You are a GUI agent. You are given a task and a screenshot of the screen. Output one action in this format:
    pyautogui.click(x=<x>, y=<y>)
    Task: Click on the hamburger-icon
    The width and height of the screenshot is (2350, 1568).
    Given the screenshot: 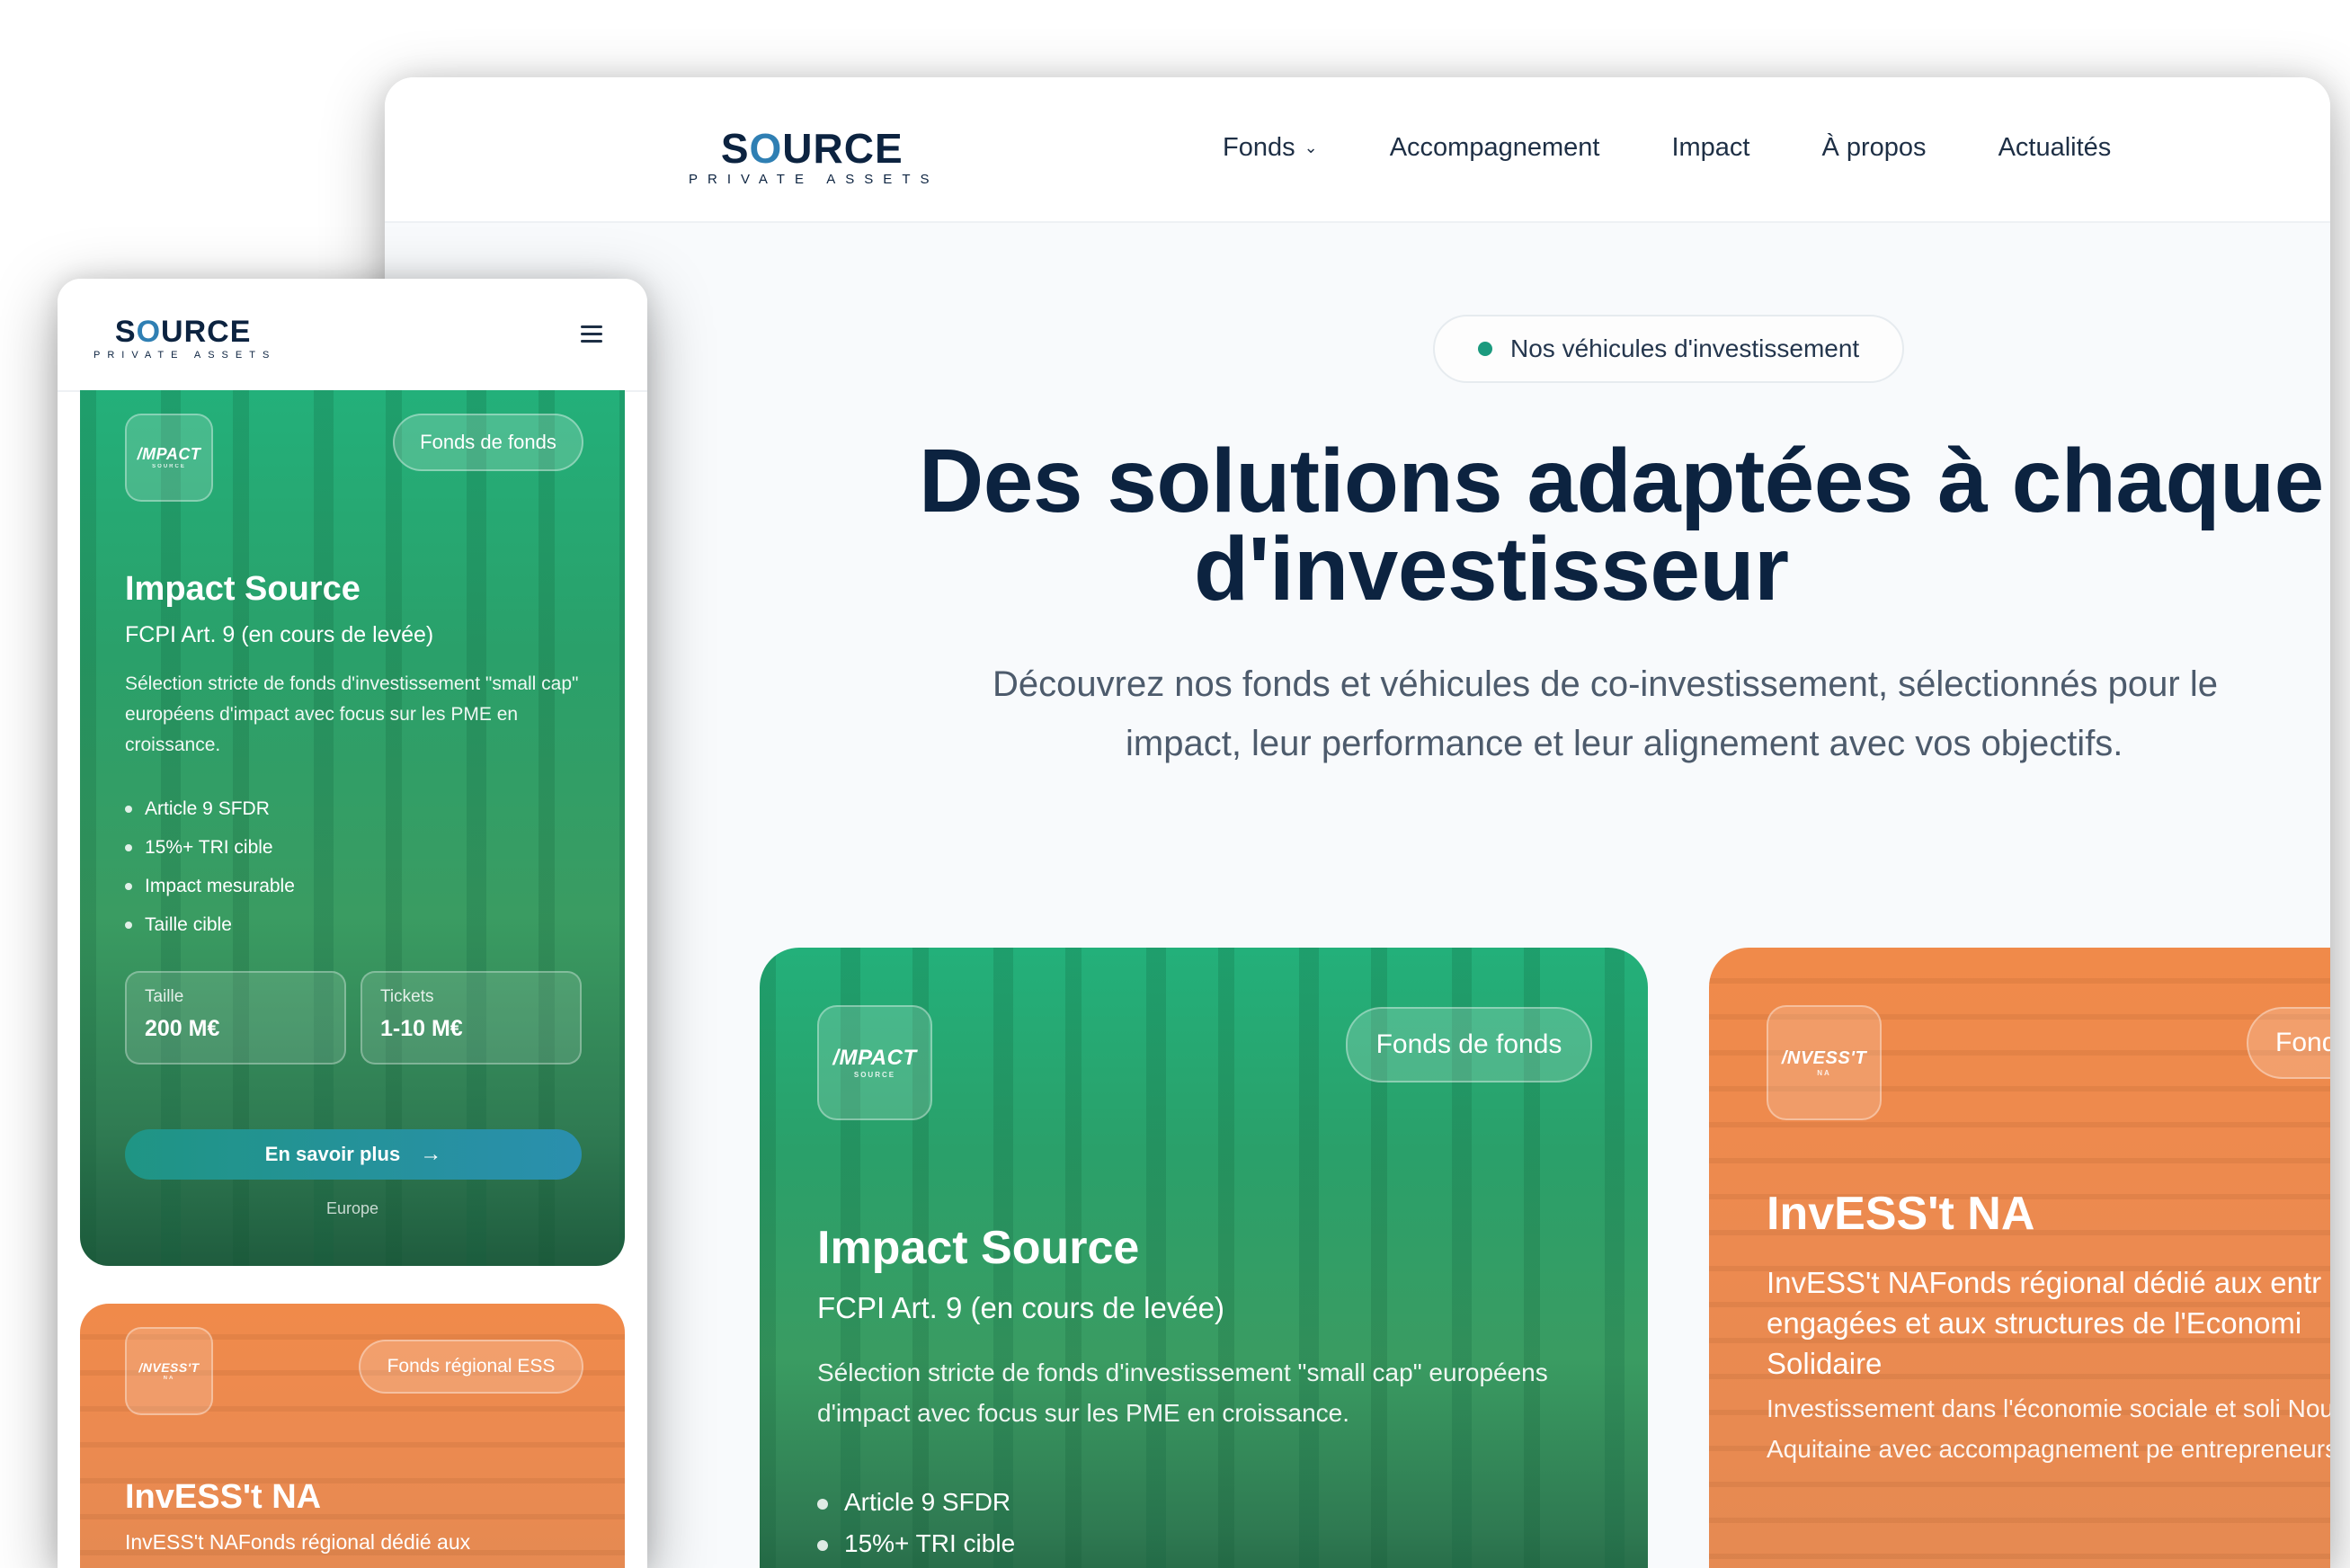 What is the action you would take?
    pyautogui.click(x=591, y=334)
    